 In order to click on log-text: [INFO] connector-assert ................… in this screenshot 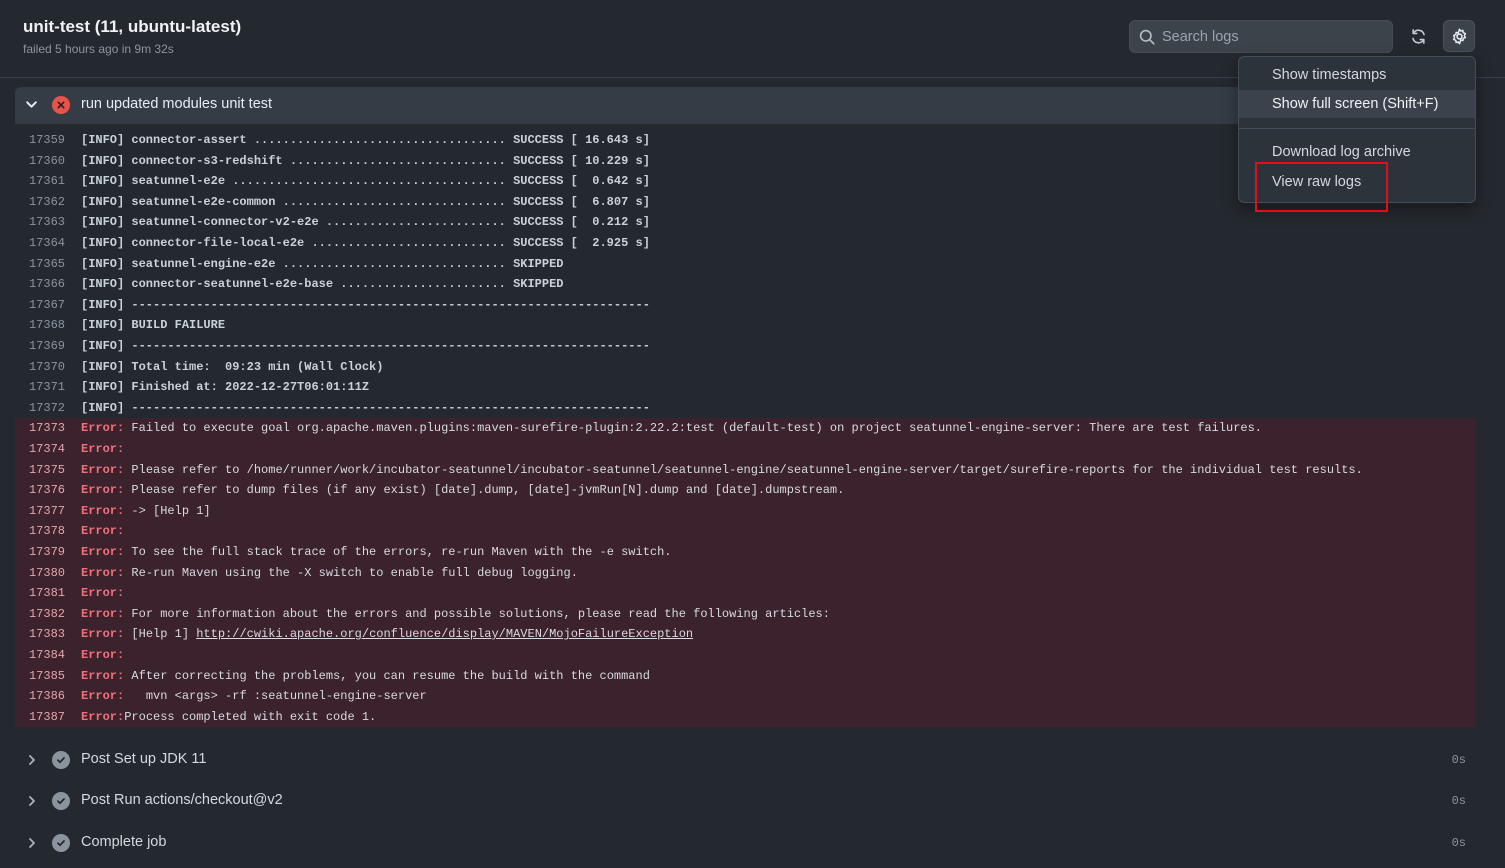, I will do `click(365, 140)`.